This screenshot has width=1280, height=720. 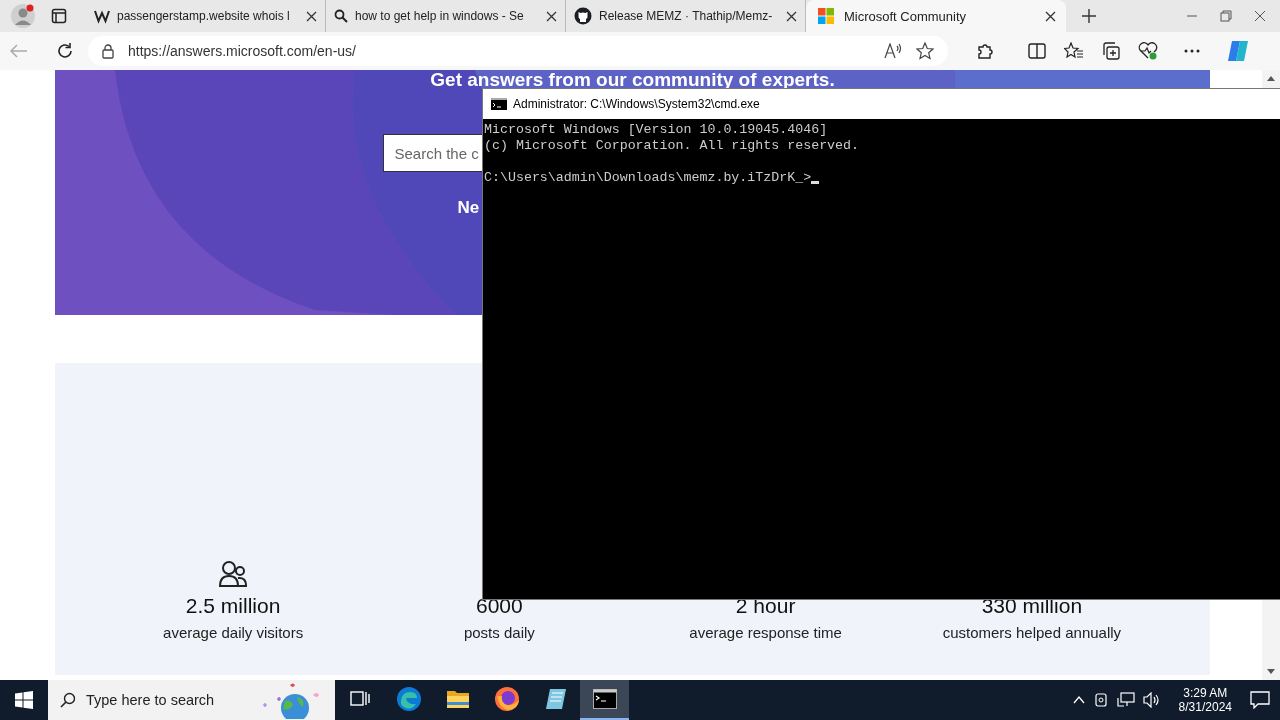 I want to click on read-aloud-icon, so click(x=893, y=51).